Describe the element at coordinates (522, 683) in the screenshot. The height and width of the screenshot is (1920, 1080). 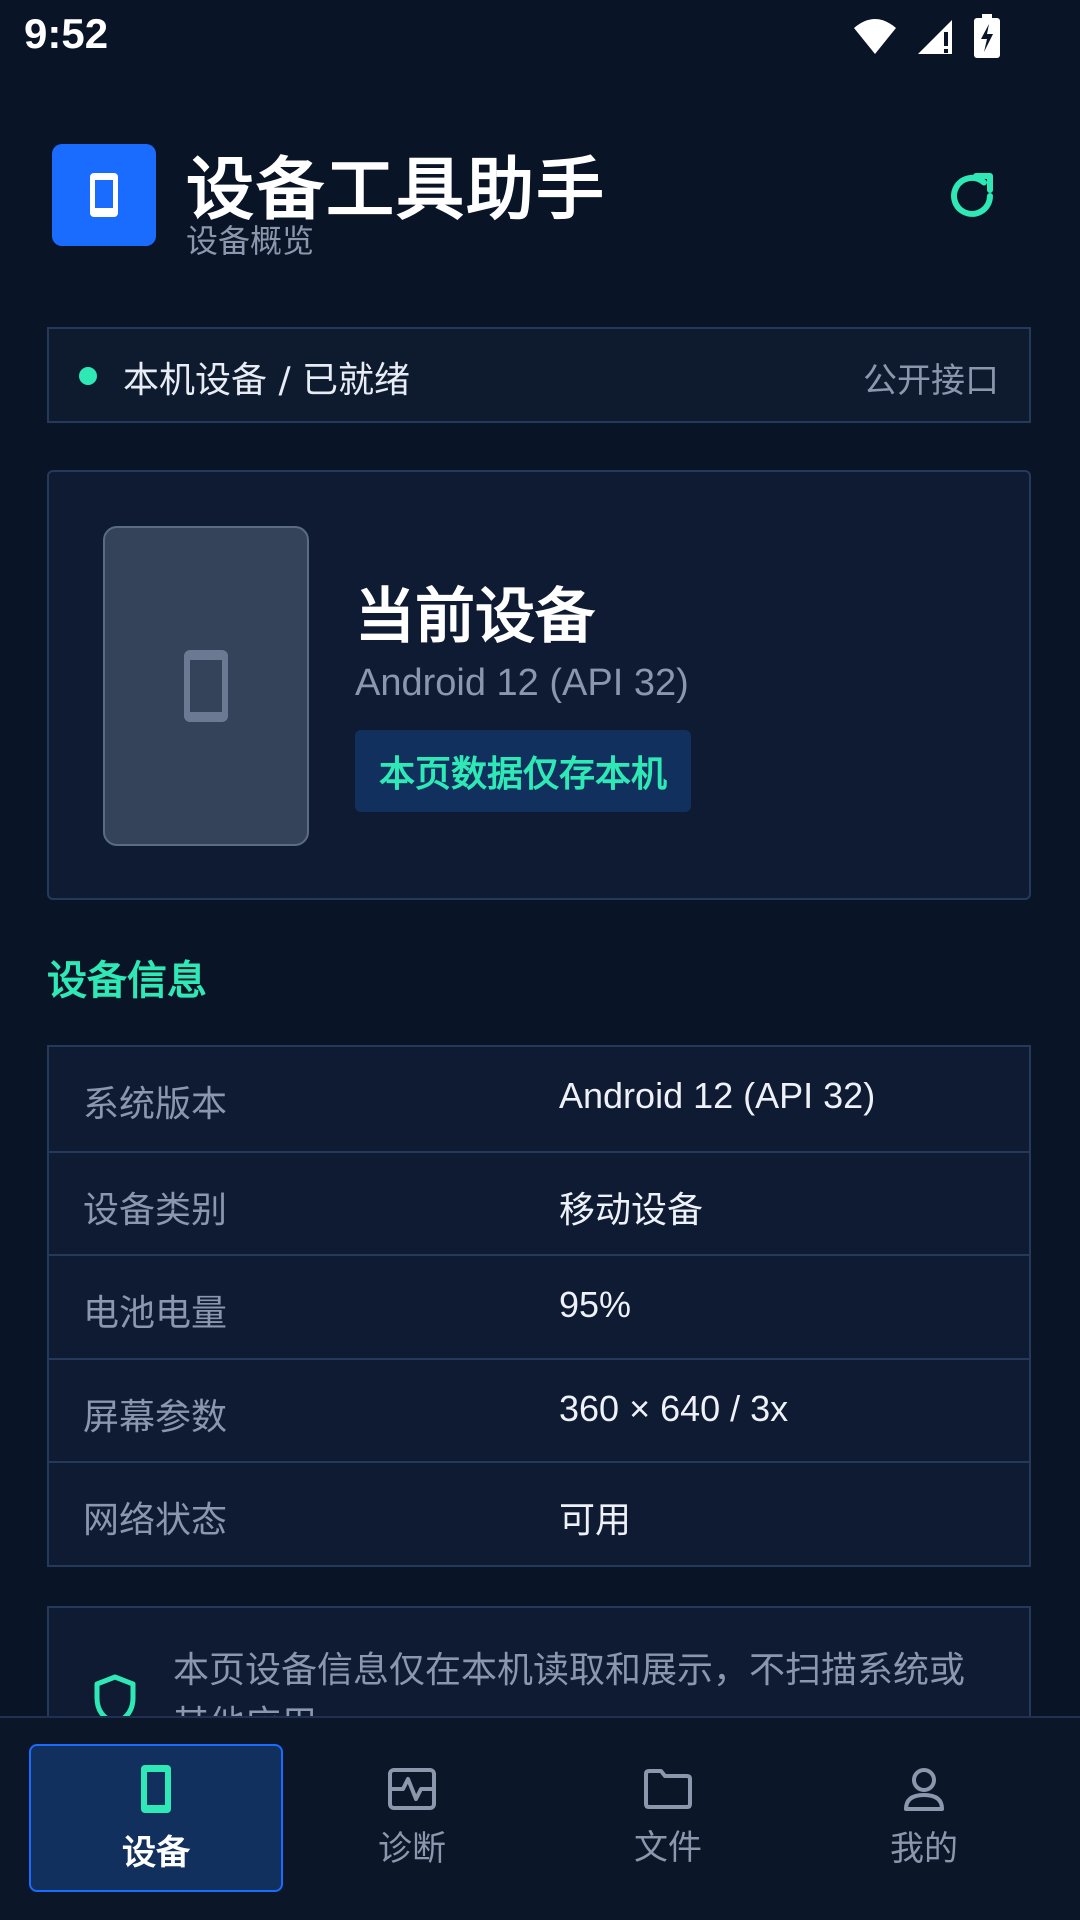
I see `device-os-version: Android 12 (API 32)` at that location.